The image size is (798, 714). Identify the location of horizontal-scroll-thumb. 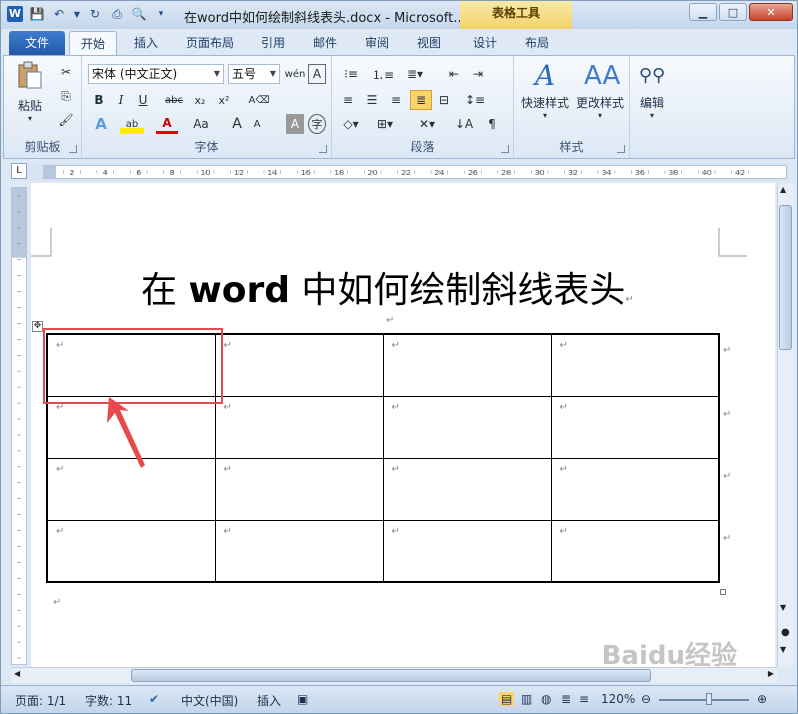
(391, 675).